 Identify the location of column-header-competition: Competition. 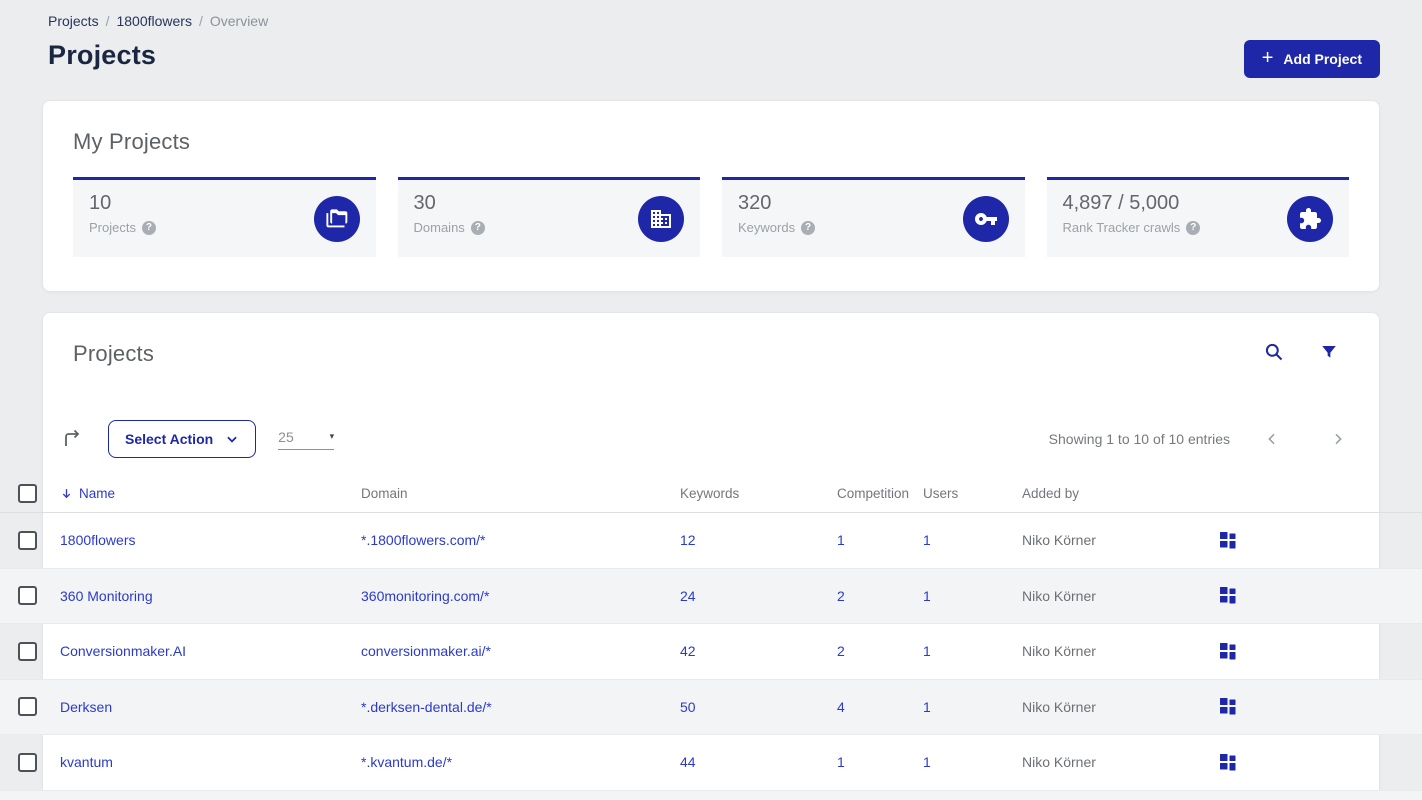
(880, 493).